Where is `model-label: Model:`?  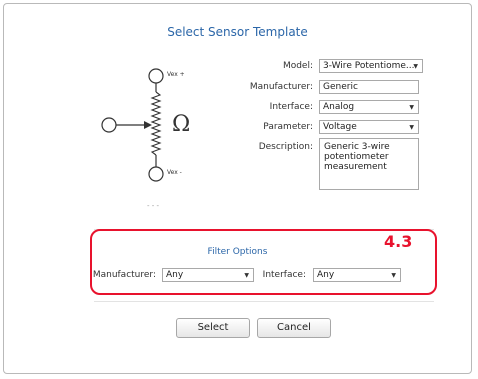 model-label: Model: is located at coordinates (297, 66).